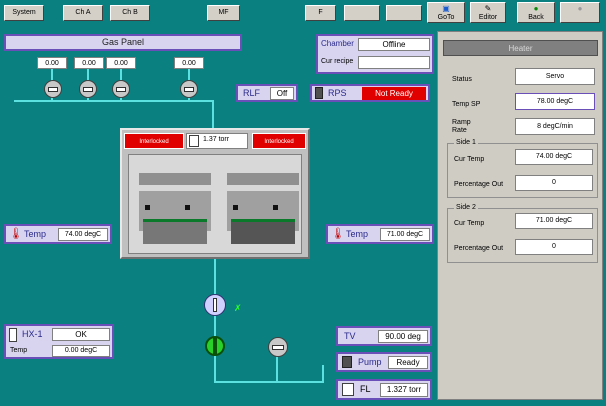  I want to click on hx-temp-label: Temp, so click(19, 350).